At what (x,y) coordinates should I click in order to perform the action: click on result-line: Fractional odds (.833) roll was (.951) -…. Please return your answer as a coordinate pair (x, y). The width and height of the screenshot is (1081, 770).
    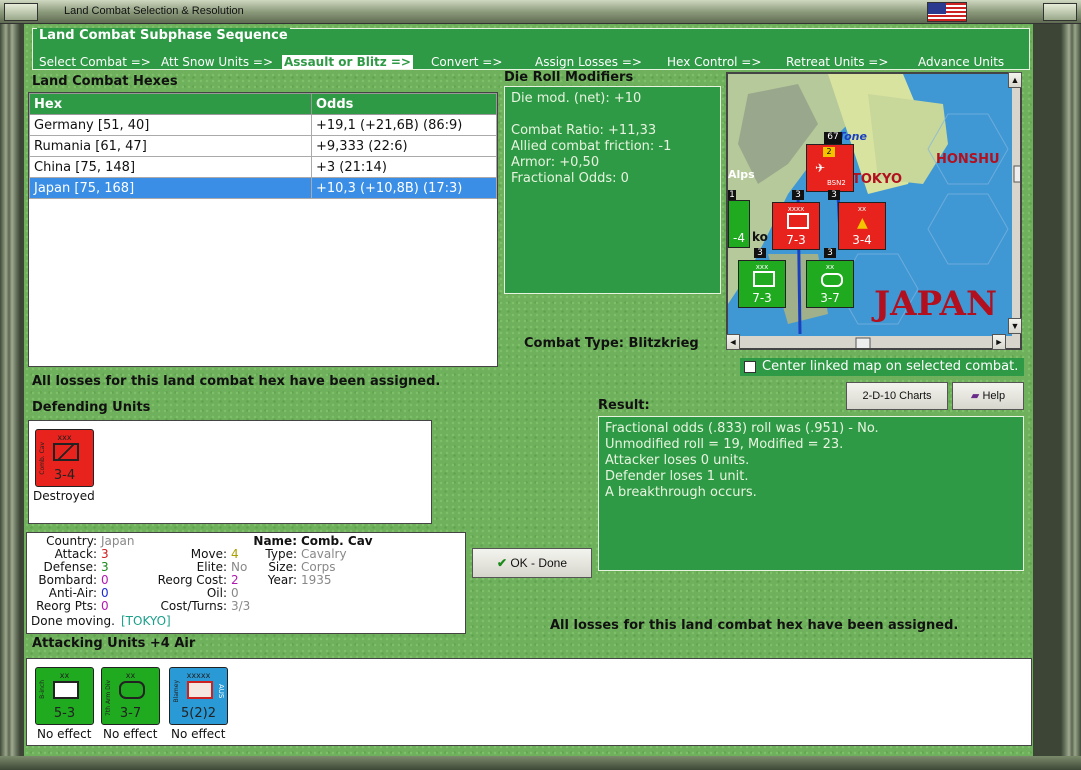
    Looking at the image, I should click on (742, 428).